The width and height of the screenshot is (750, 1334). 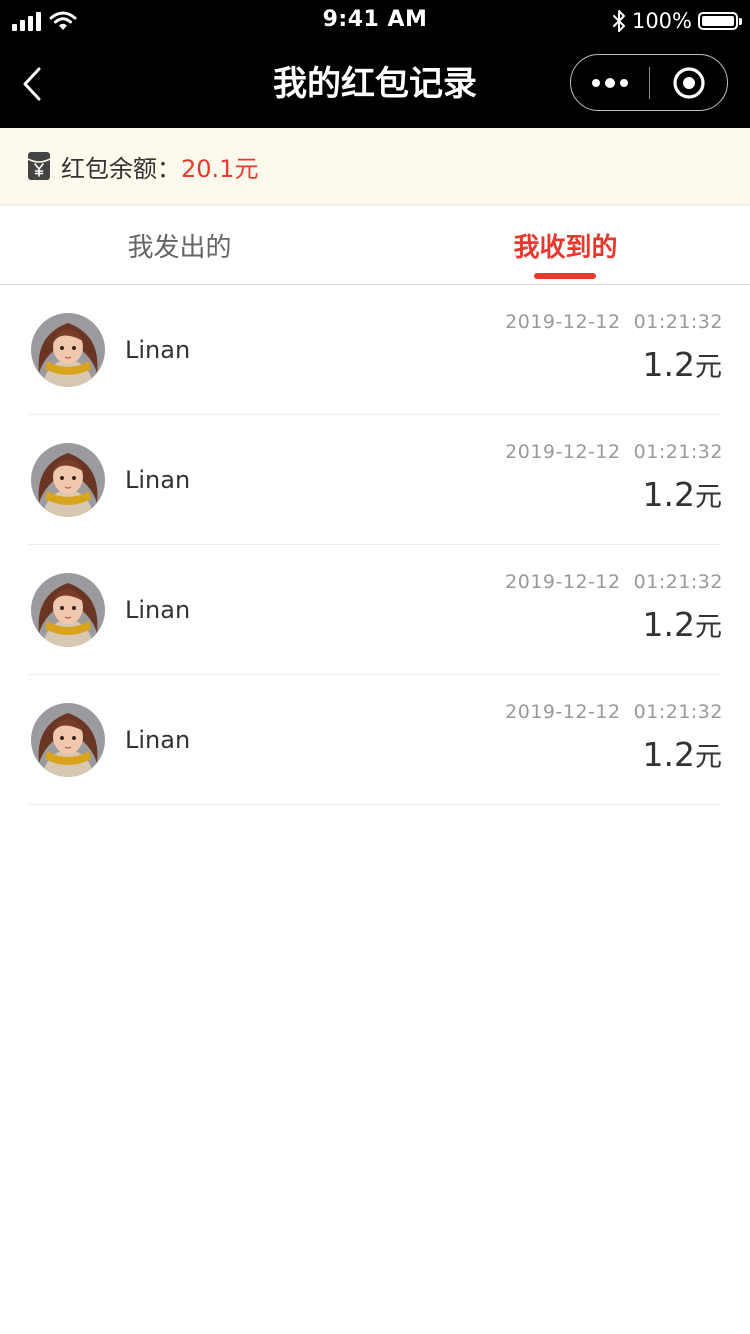 I want to click on bluetooth-icon, so click(x=618, y=21).